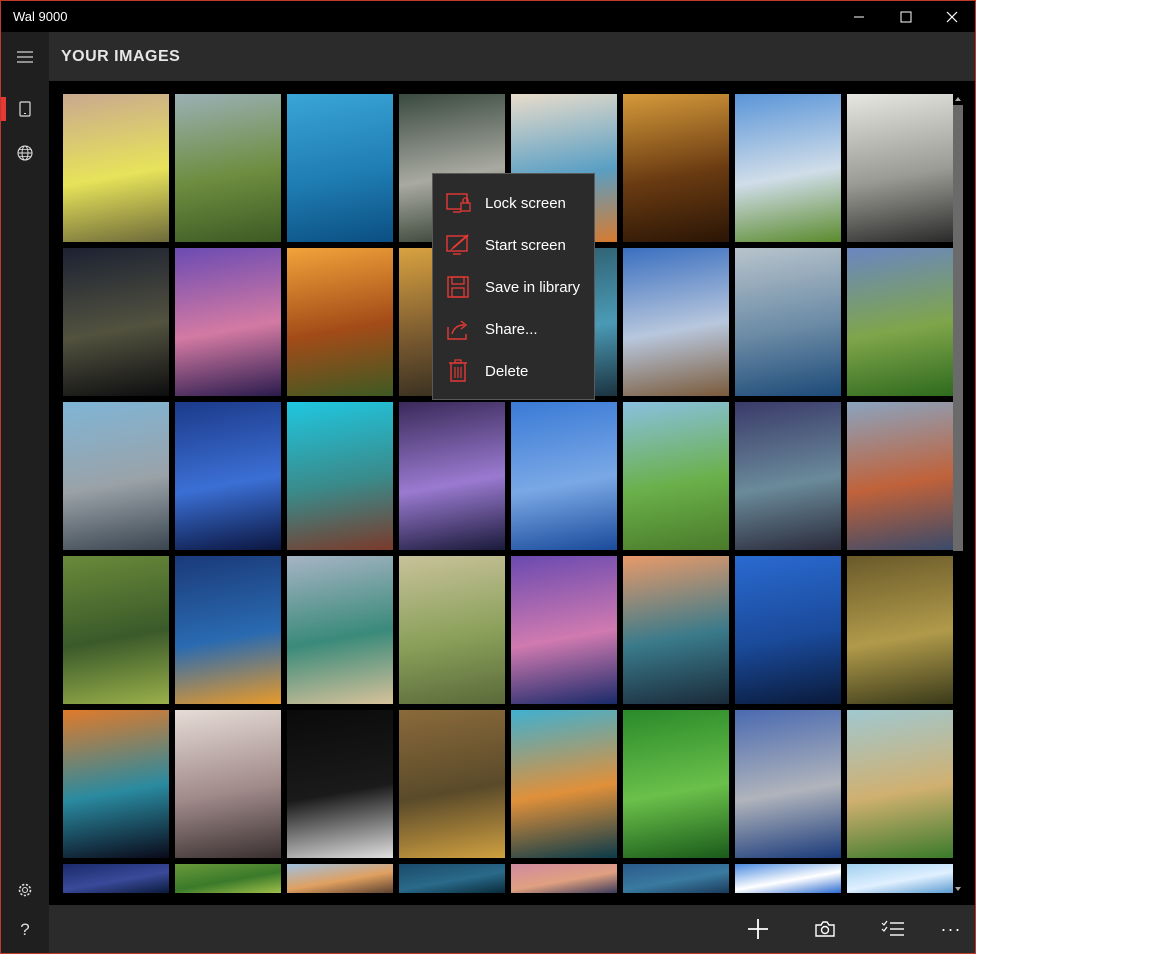 Image resolution: width=1152 pixels, height=954 pixels. I want to click on maximize-button, so click(906, 16).